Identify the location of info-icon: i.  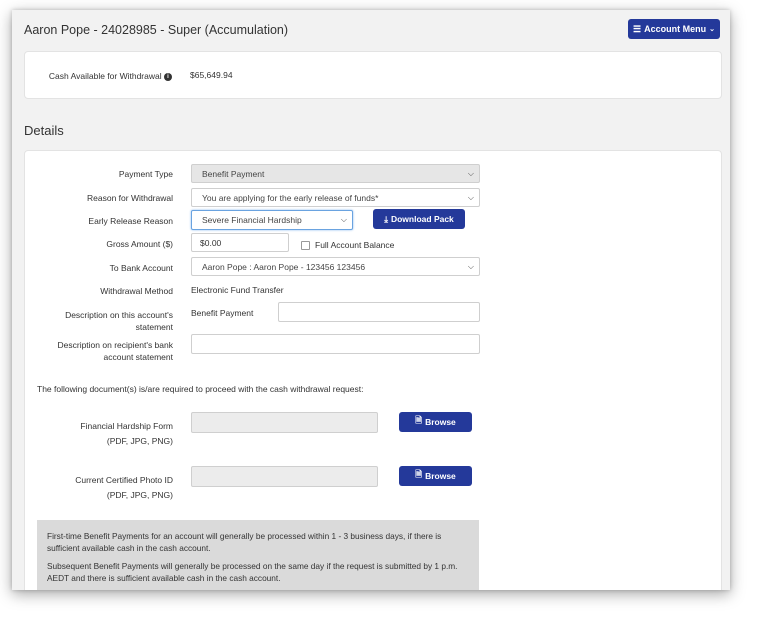
(168, 76).